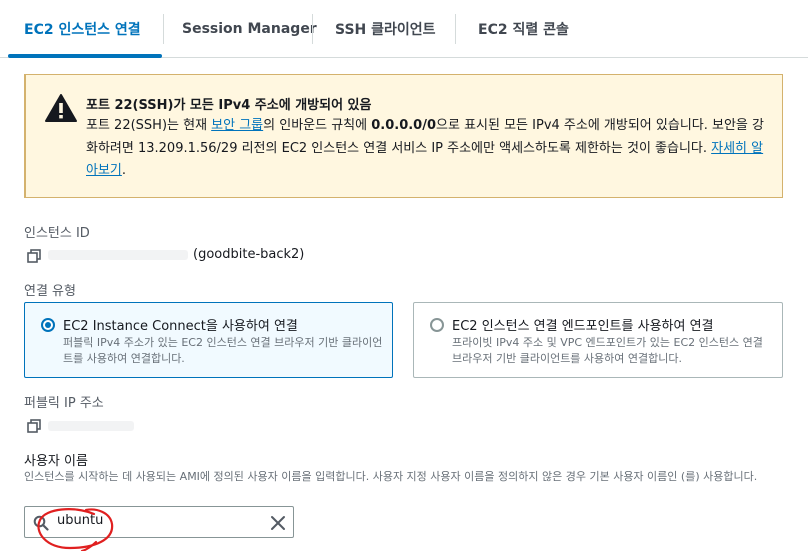 This screenshot has width=808, height=551. Describe the element at coordinates (82, 29) in the screenshot. I see `tab-ec2-instance-connect: EC2 인스턴스 연결` at that location.